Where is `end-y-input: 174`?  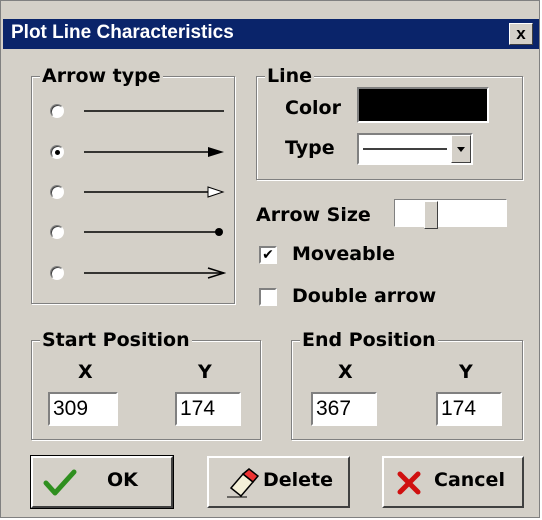
end-y-input: 174 is located at coordinates (469, 409).